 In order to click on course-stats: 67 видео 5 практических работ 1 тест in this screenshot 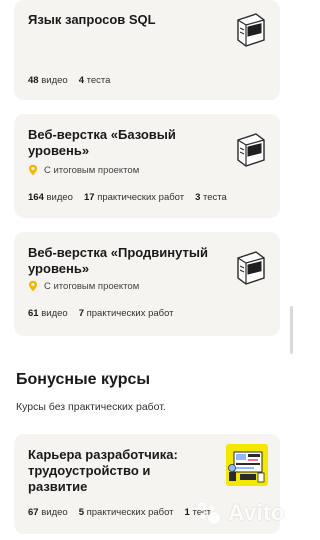, I will do `click(125, 512)`.